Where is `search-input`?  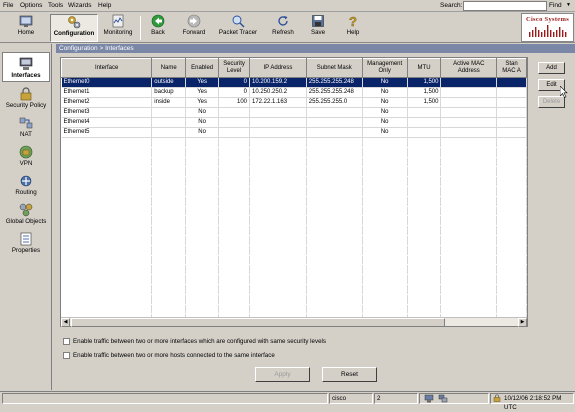 search-input is located at coordinates (505, 6).